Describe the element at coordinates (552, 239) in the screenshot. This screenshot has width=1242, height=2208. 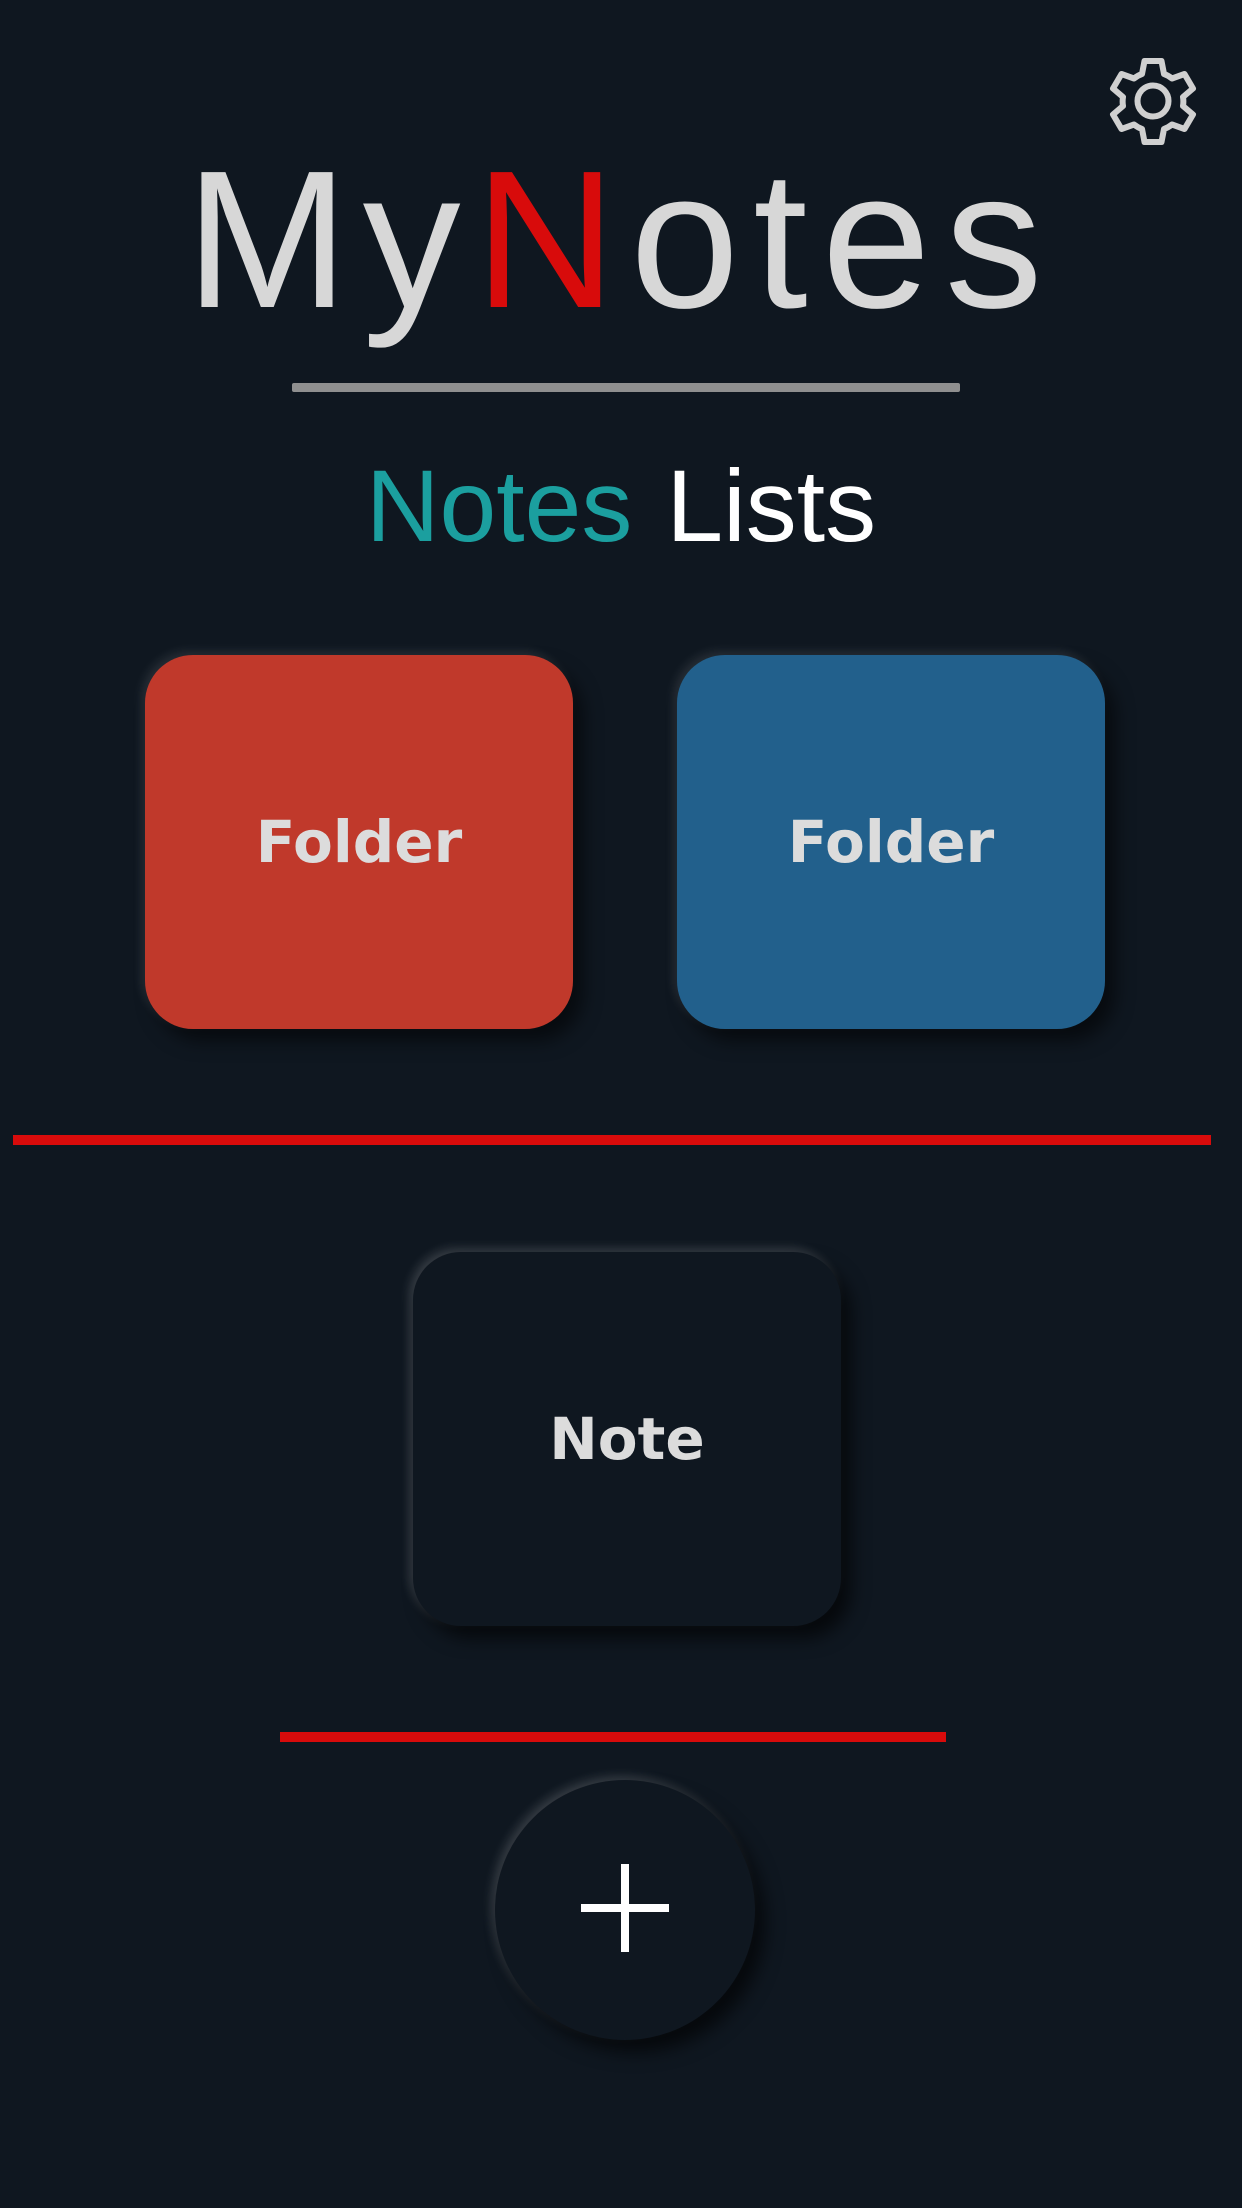
I see `app-title-accent-letter: N` at that location.